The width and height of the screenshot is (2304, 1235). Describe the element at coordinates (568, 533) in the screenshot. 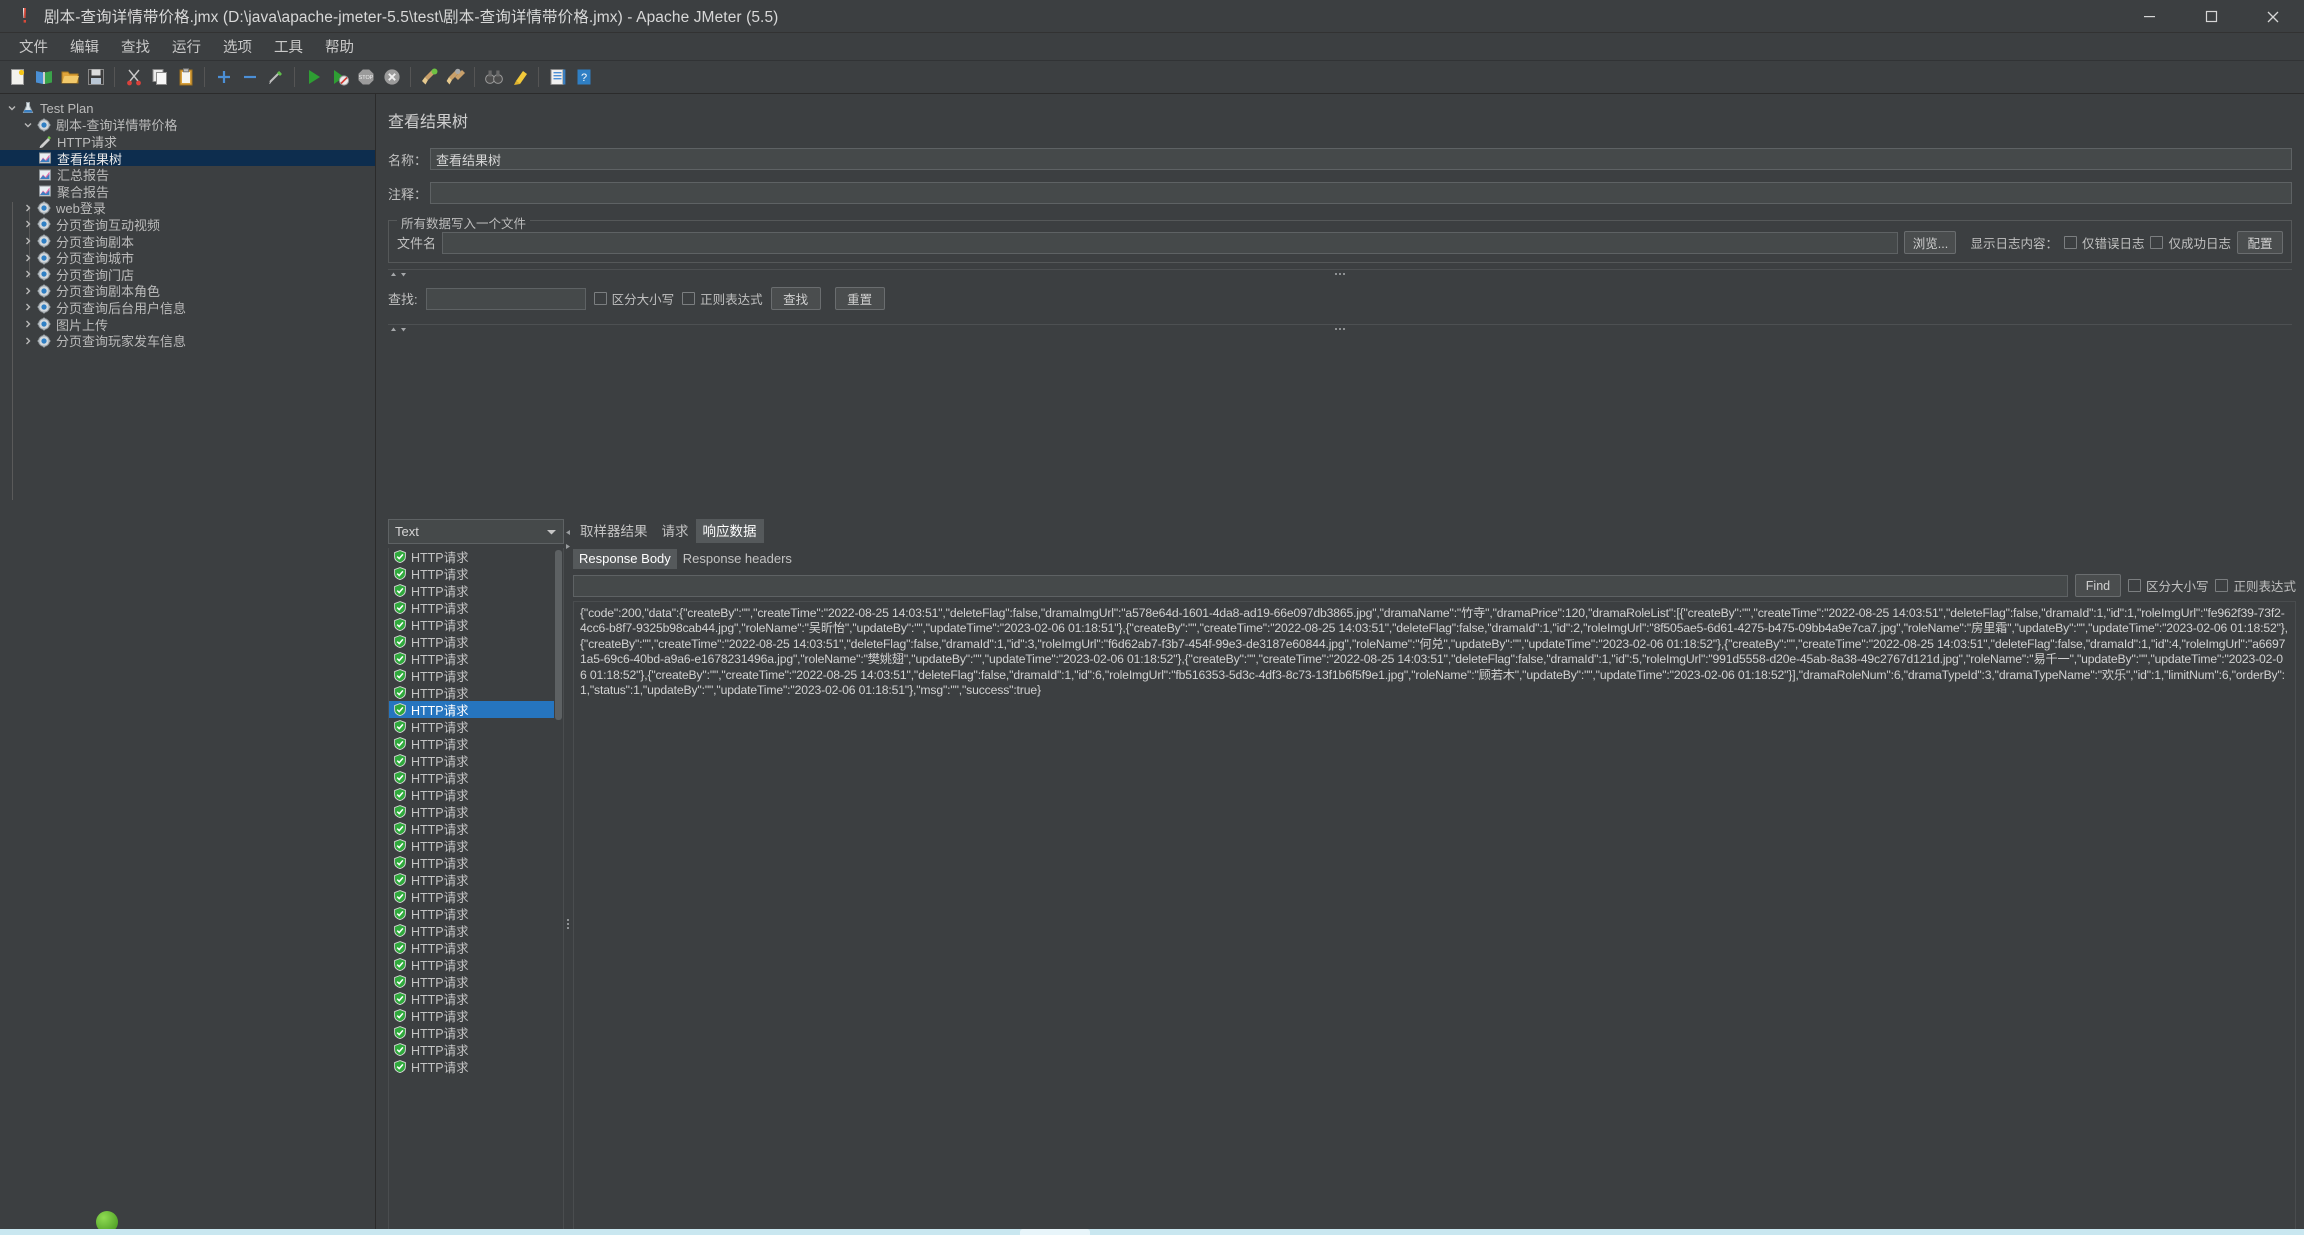

I see `splitter-left-arrow-icon` at that location.